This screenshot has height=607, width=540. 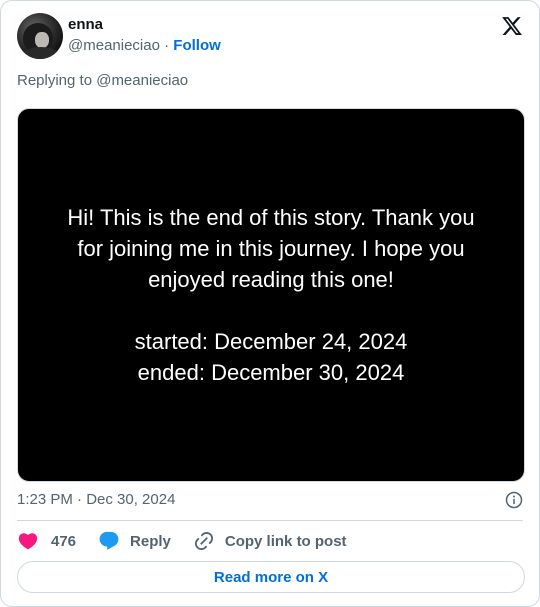 What do you see at coordinates (40, 36) in the screenshot?
I see `avatar` at bounding box center [40, 36].